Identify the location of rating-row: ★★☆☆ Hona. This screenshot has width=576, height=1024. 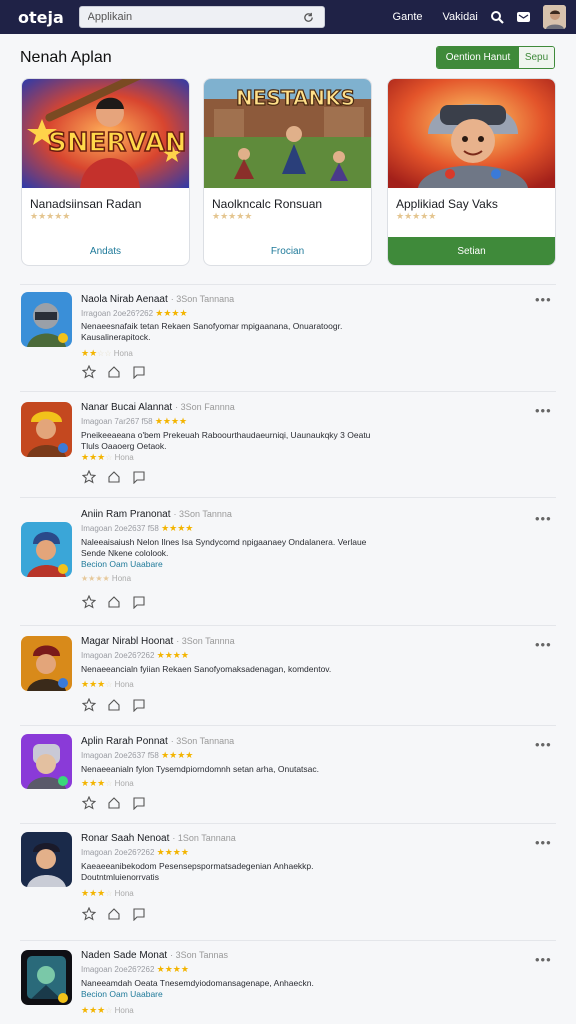
(107, 353).